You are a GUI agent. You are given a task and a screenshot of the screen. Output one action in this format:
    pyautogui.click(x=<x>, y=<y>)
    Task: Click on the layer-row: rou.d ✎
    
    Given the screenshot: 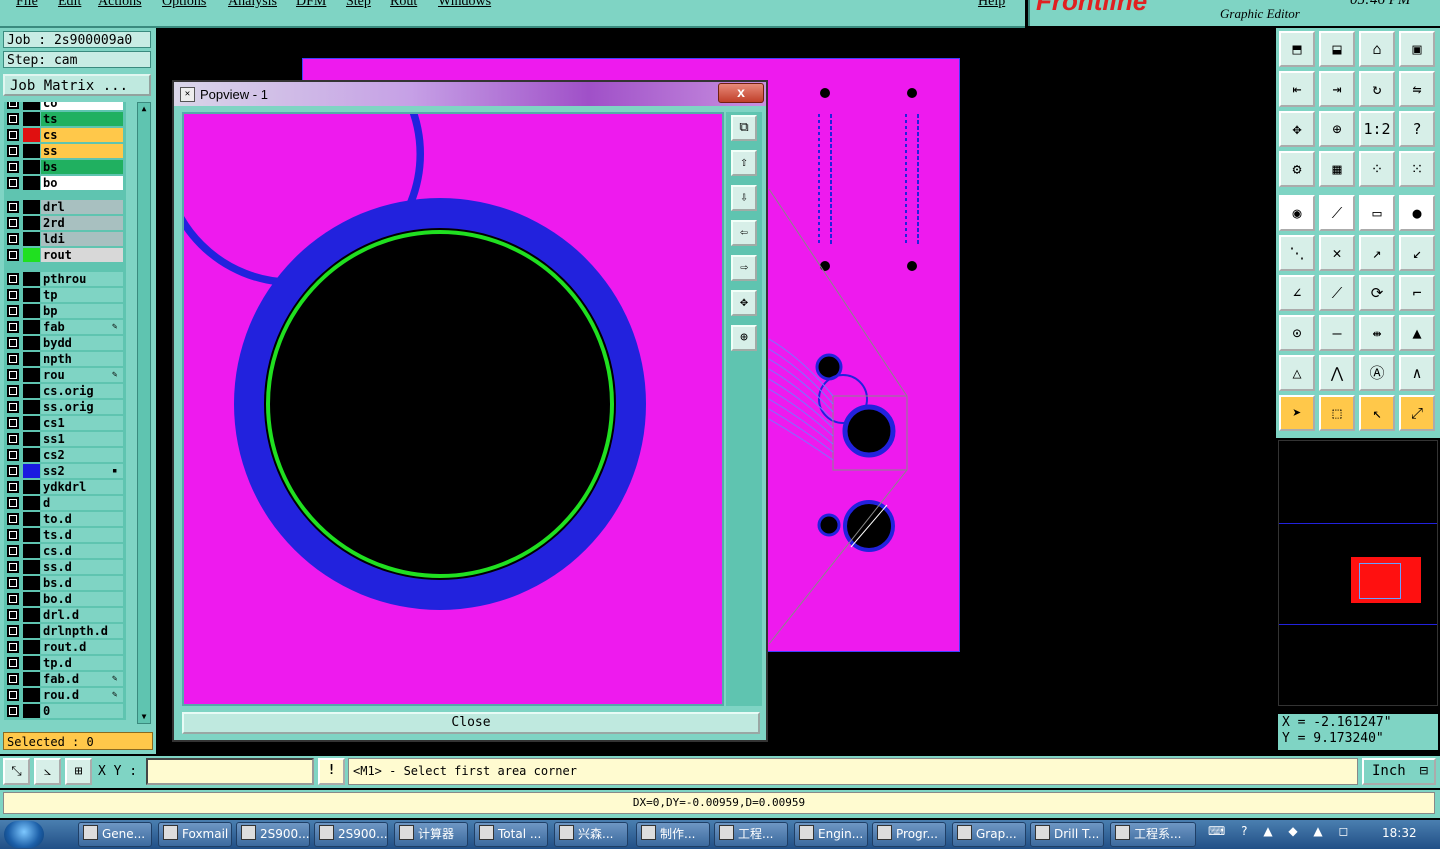 What is the action you would take?
    pyautogui.click(x=65, y=695)
    